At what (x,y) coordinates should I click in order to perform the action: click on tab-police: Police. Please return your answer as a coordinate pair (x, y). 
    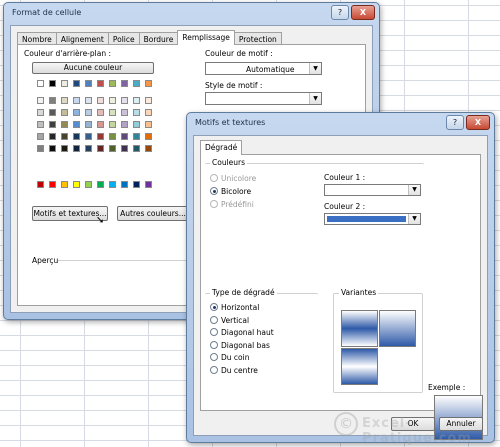
    Looking at the image, I should click on (123, 38).